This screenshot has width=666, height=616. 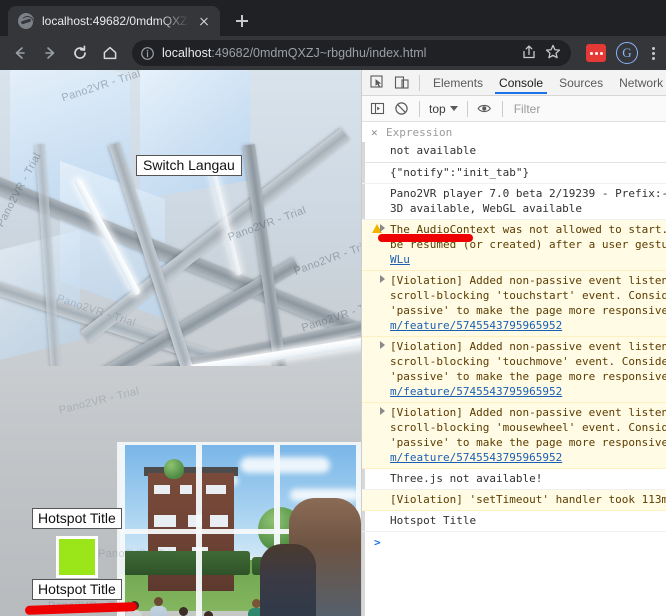 What do you see at coordinates (514, 521) in the screenshot?
I see `console-message: Hotspot Title` at bounding box center [514, 521].